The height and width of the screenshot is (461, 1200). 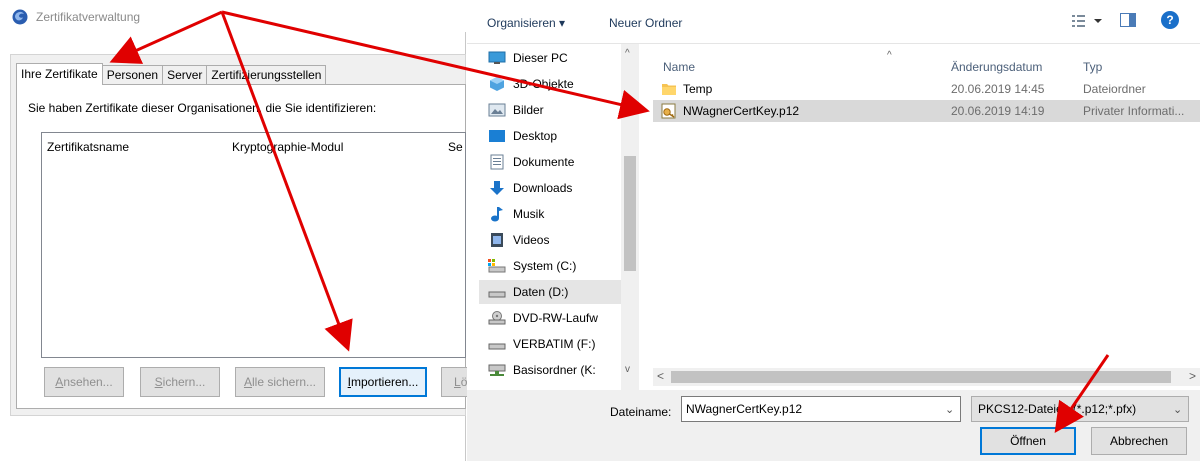 What do you see at coordinates (497, 240) in the screenshot?
I see `video-icon` at bounding box center [497, 240].